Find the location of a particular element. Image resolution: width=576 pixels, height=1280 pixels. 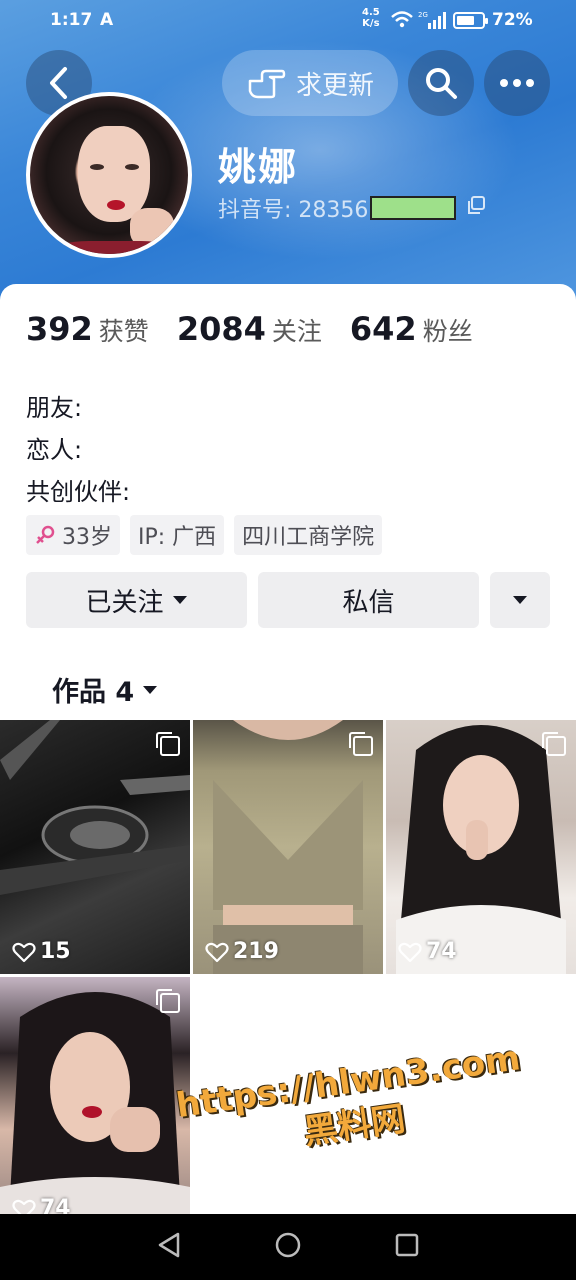

more-button is located at coordinates (517, 83).